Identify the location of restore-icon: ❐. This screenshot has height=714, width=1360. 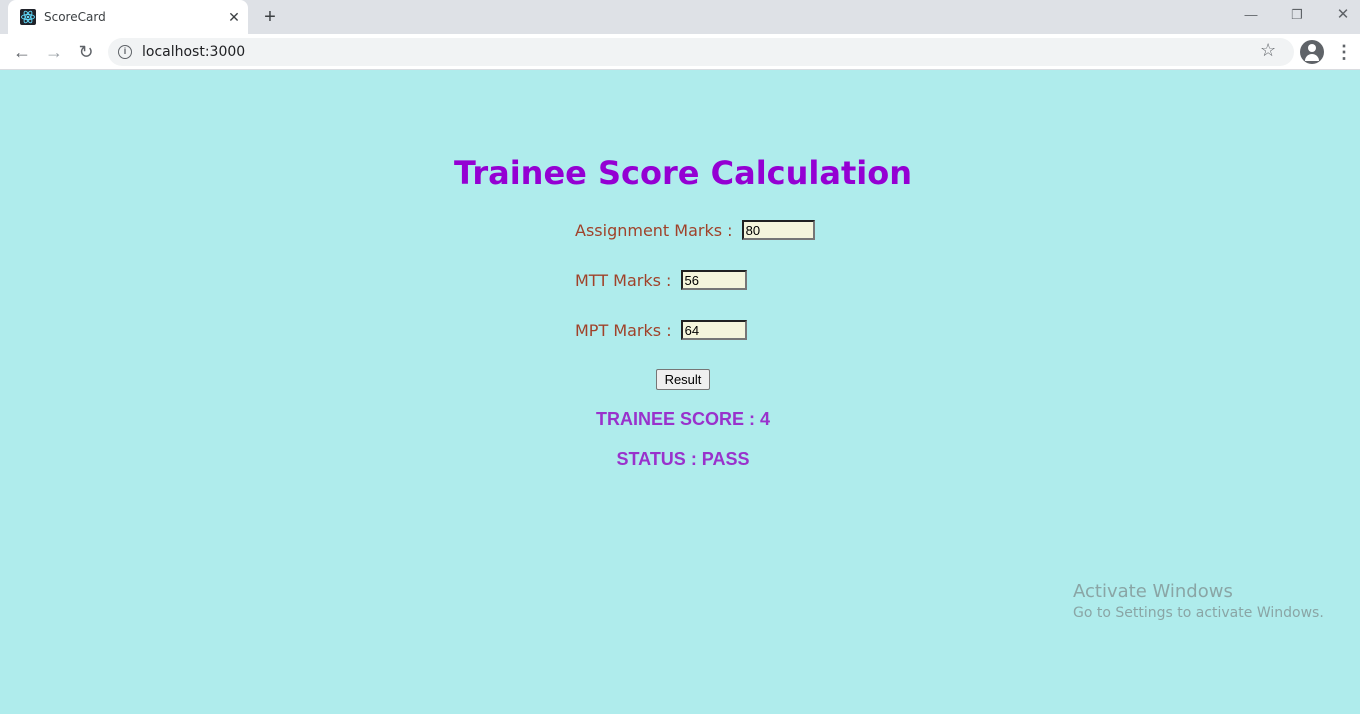
(1297, 15).